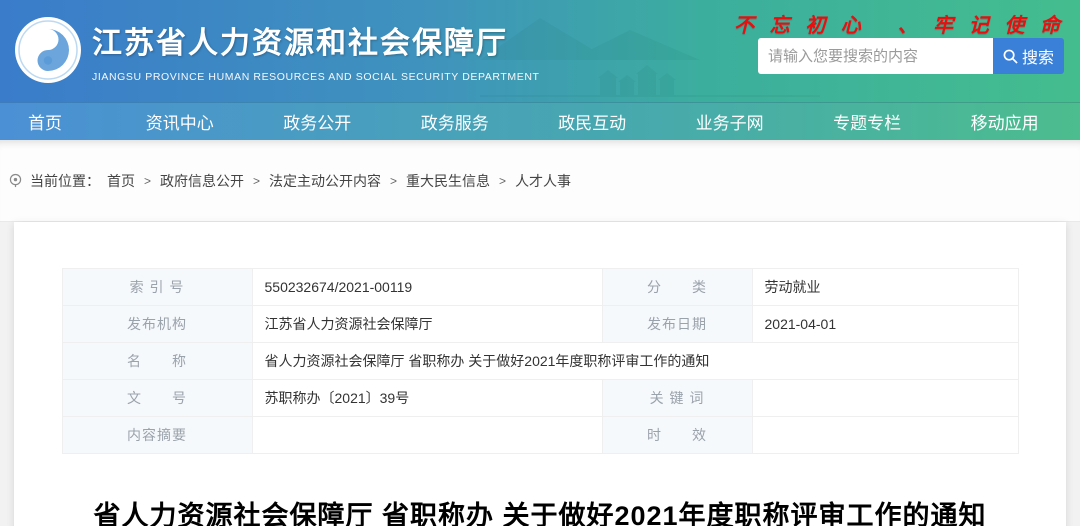  I want to click on table-row: 名 称 省人力资源社会保障厅 省职称办 关于做好2021年度职称评审工作的通知, so click(540, 361).